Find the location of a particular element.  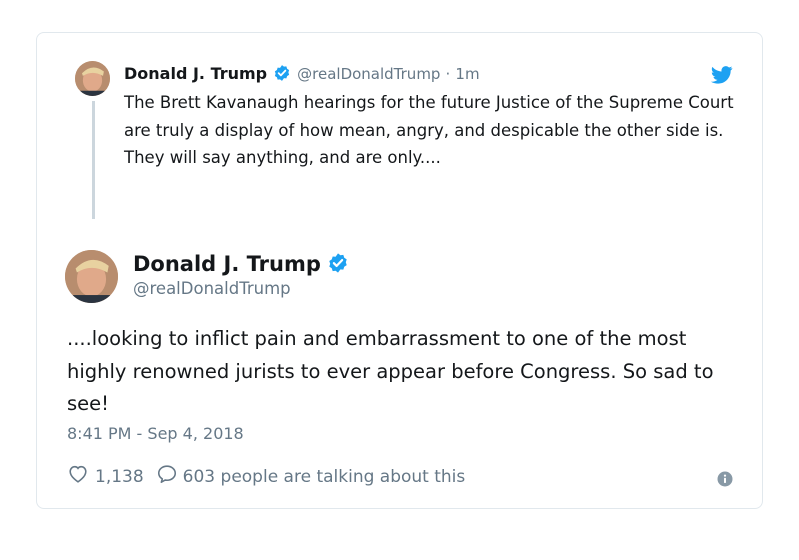

heart-icon is located at coordinates (78, 476).